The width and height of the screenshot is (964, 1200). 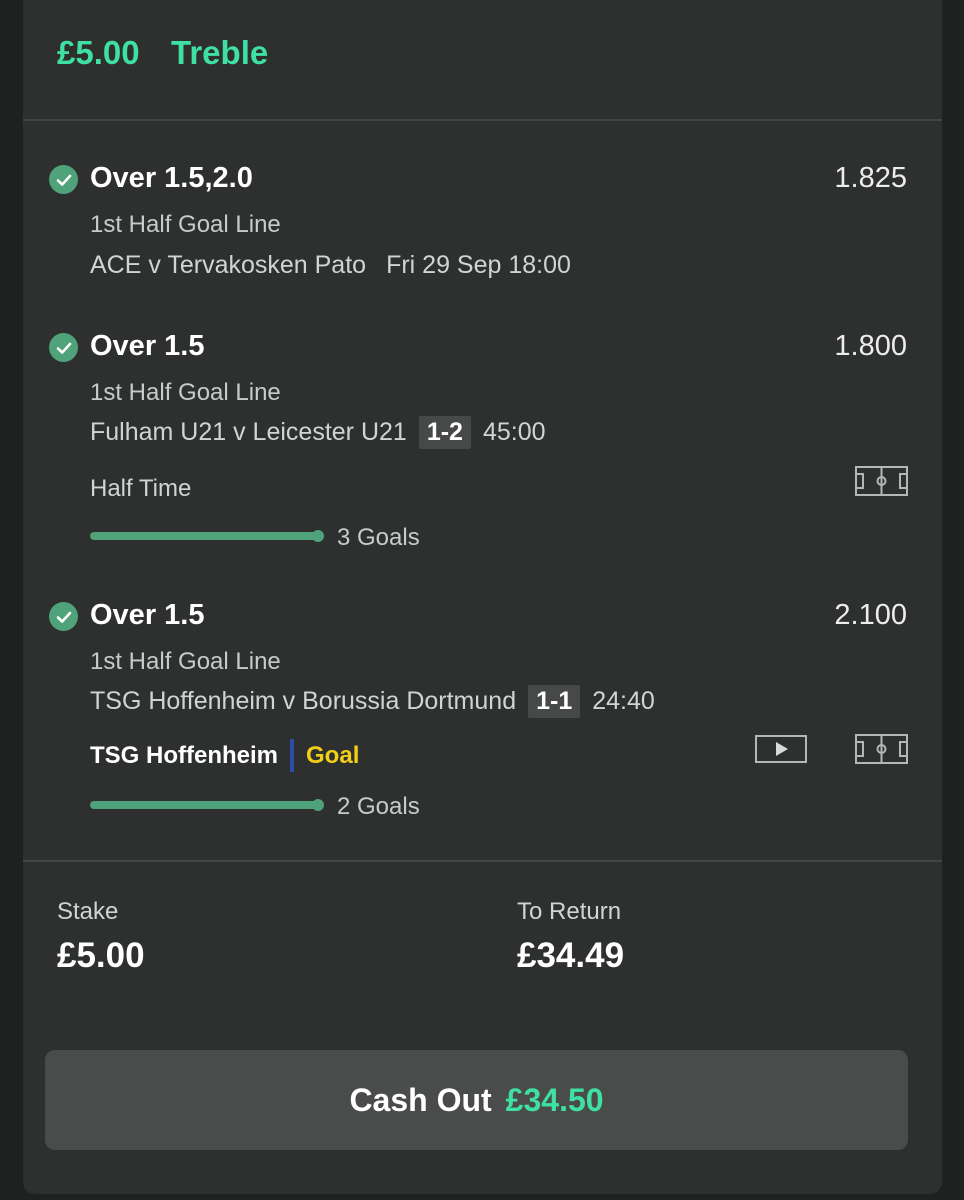 What do you see at coordinates (482, 60) in the screenshot?
I see `bet-header: £5.00 Treble` at bounding box center [482, 60].